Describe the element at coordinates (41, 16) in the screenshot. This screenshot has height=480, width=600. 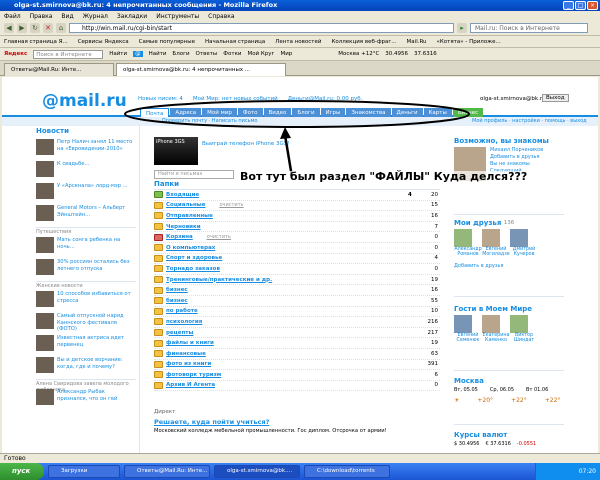
I see `menu-item: Правка` at that location.